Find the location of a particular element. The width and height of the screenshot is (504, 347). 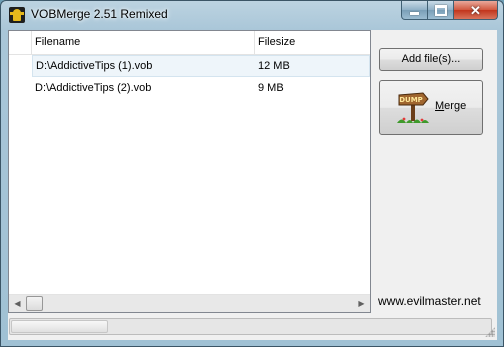

minimize-icon is located at coordinates (414, 13).